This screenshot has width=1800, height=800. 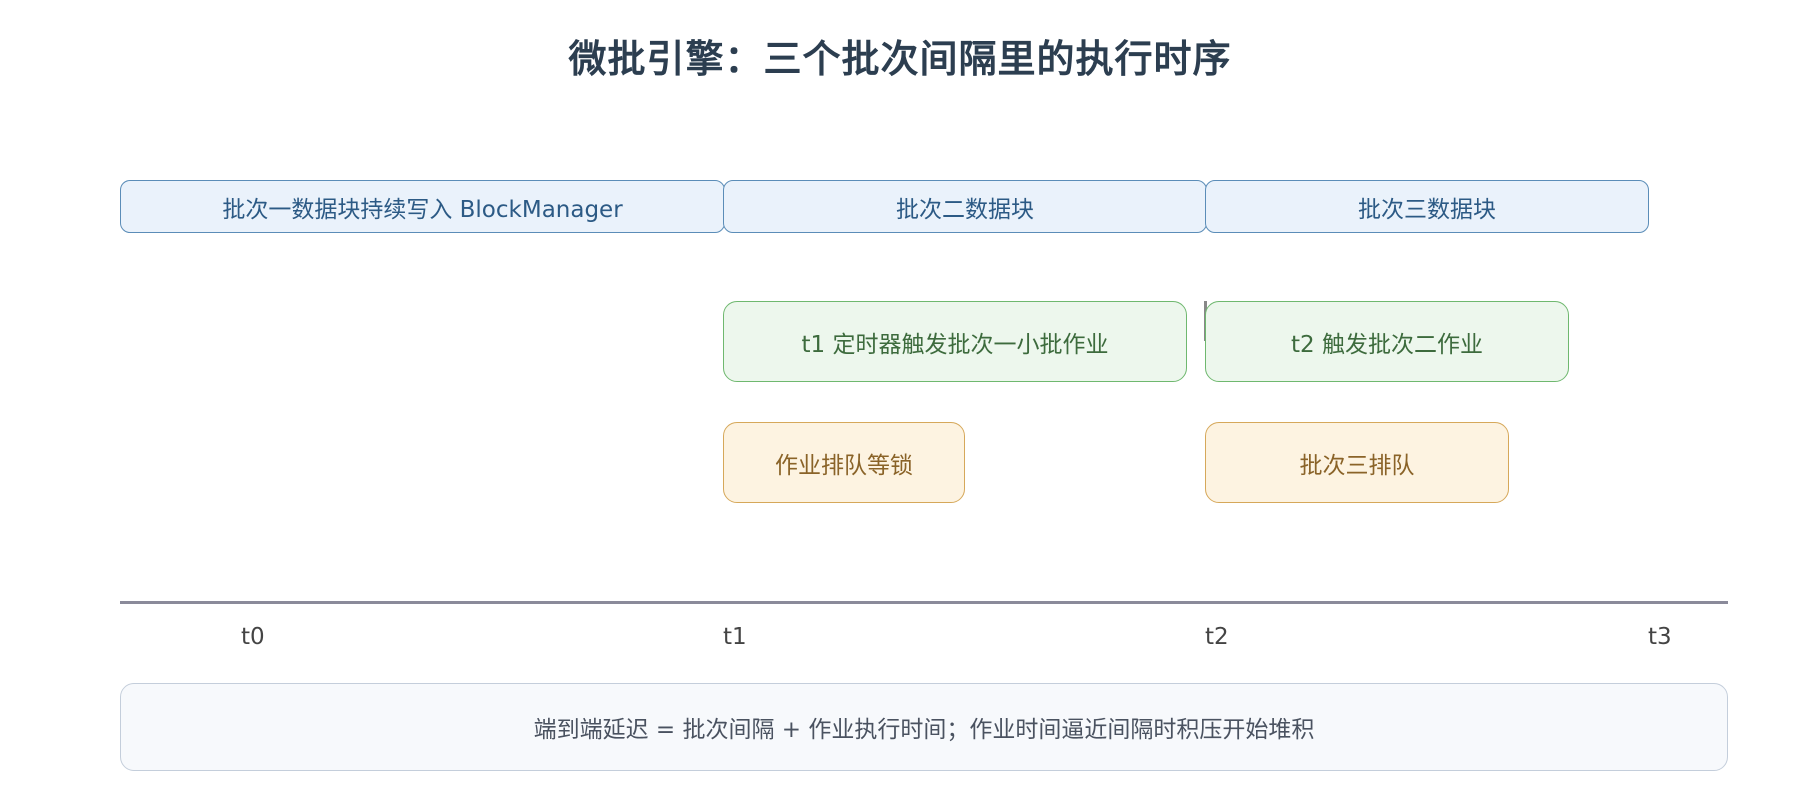 What do you see at coordinates (422, 209) in the screenshot?
I see `batch-1-data-label: 批次一数据块持续写入 BlockManager` at bounding box center [422, 209].